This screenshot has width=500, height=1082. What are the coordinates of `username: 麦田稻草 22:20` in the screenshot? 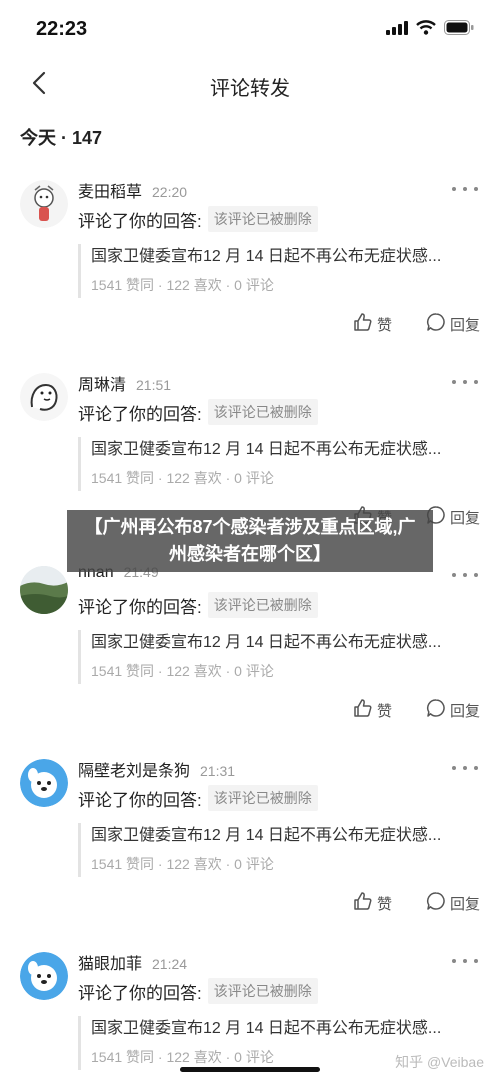 It's located at (132, 190).